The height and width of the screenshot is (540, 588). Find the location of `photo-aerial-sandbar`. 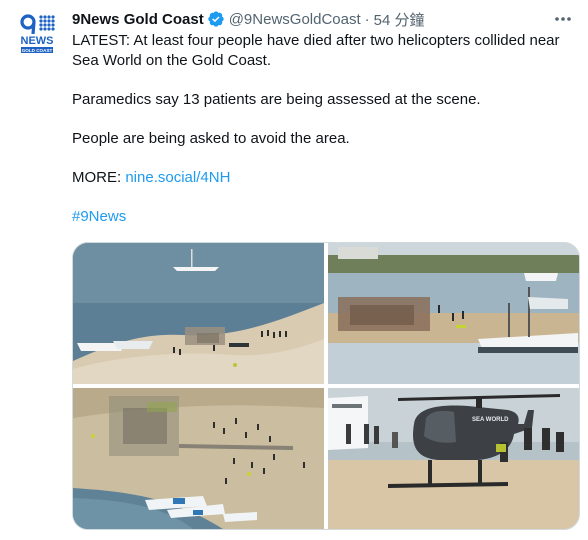

photo-aerial-sandbar is located at coordinates (198, 313).